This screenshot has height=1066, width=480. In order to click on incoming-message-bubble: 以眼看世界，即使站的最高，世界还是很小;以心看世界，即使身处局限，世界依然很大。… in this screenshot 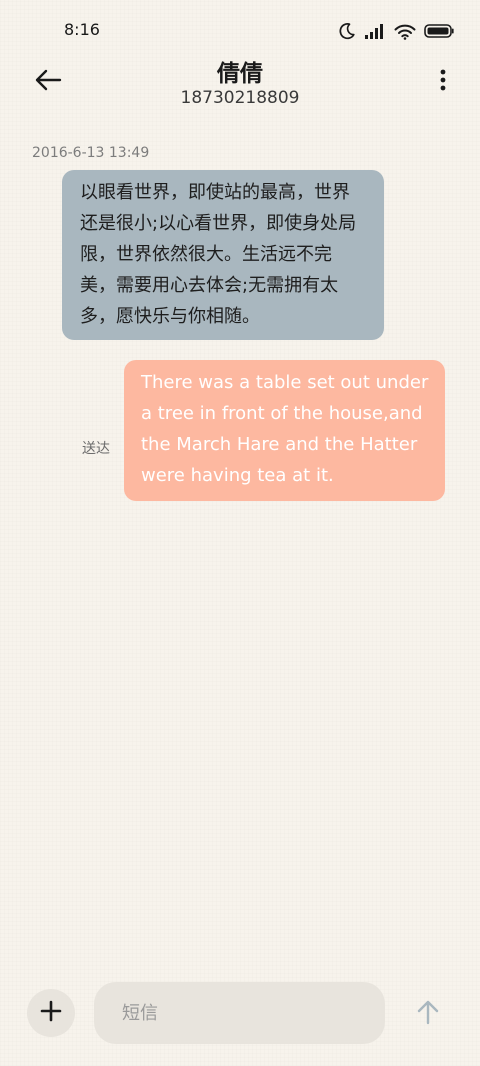, I will do `click(223, 255)`.